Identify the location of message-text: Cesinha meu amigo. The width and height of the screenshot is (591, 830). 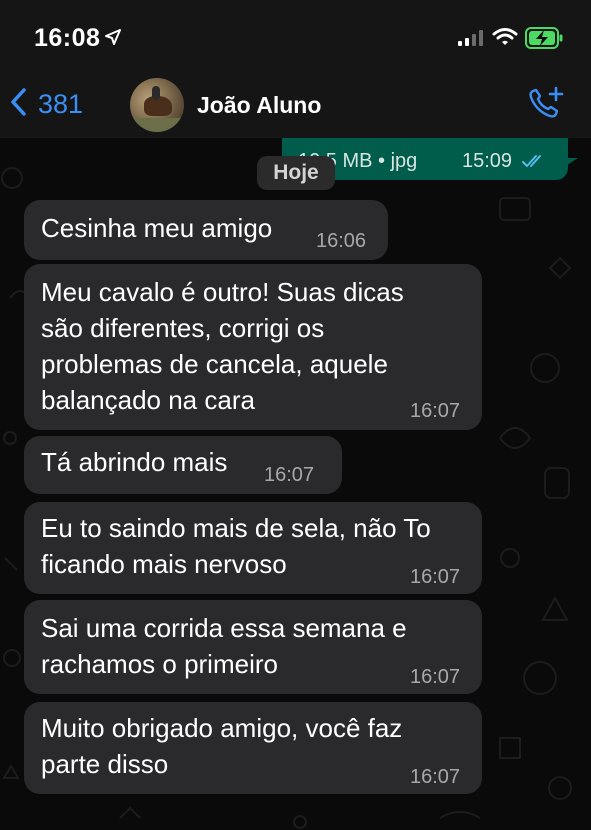
(157, 228).